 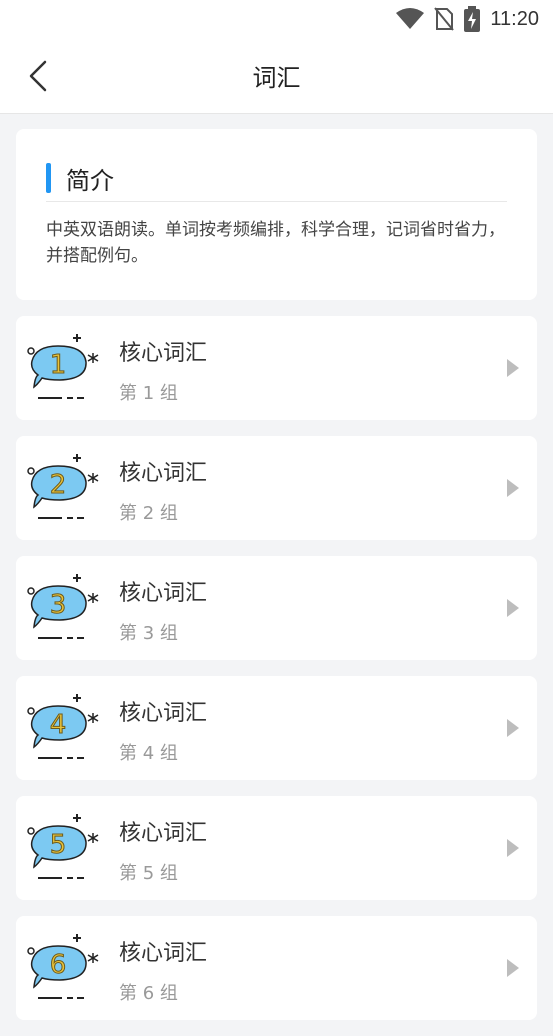 What do you see at coordinates (148, 633) in the screenshot?
I see `item-subtitle: 第 3 组` at bounding box center [148, 633].